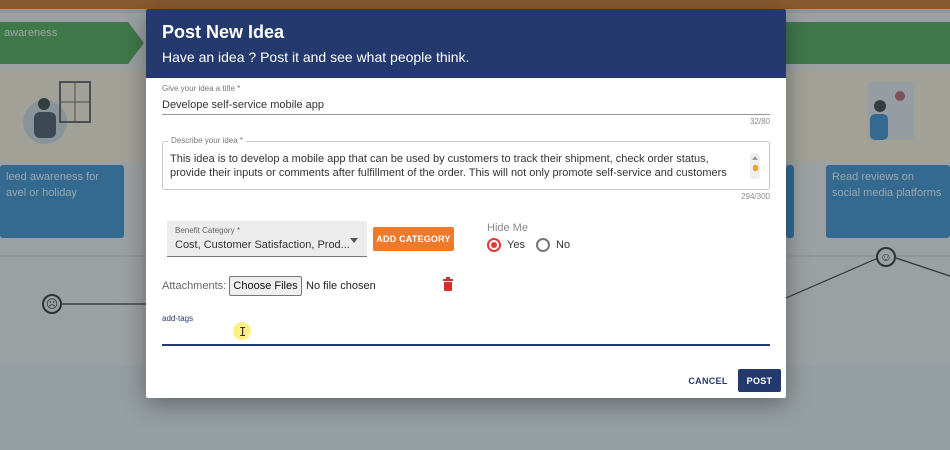 This screenshot has width=950, height=450. What do you see at coordinates (759, 380) in the screenshot?
I see `post-button: POST` at bounding box center [759, 380].